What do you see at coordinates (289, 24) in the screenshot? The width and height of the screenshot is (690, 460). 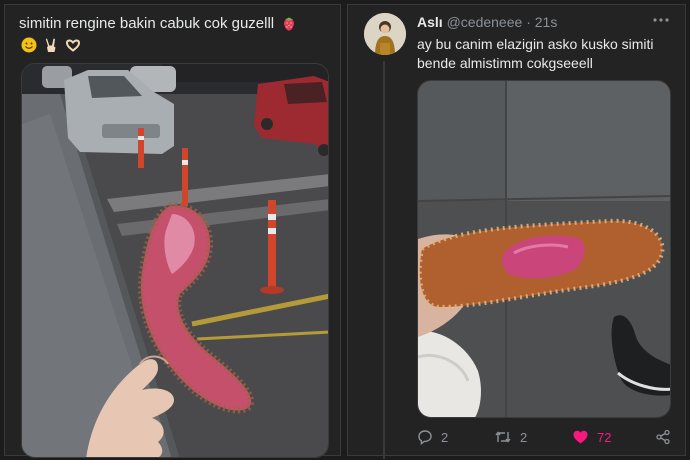 I see `strawberry-emoji` at bounding box center [289, 24].